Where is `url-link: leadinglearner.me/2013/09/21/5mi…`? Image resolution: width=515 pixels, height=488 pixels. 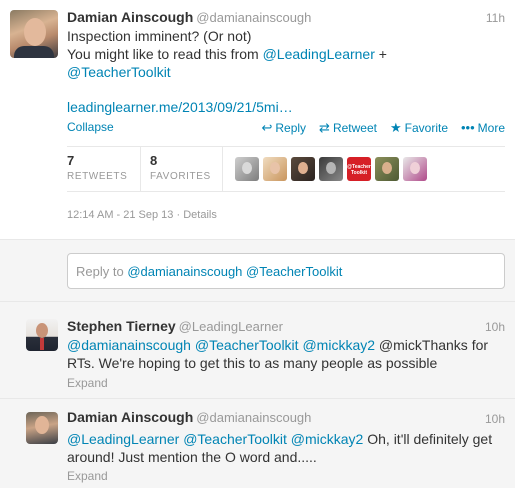
url-link: leadinglearner.me/2013/09/21/5mi… is located at coordinates (180, 107).